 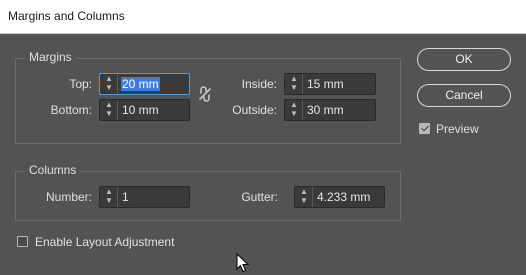 I want to click on top-label: Top:, so click(x=80, y=84).